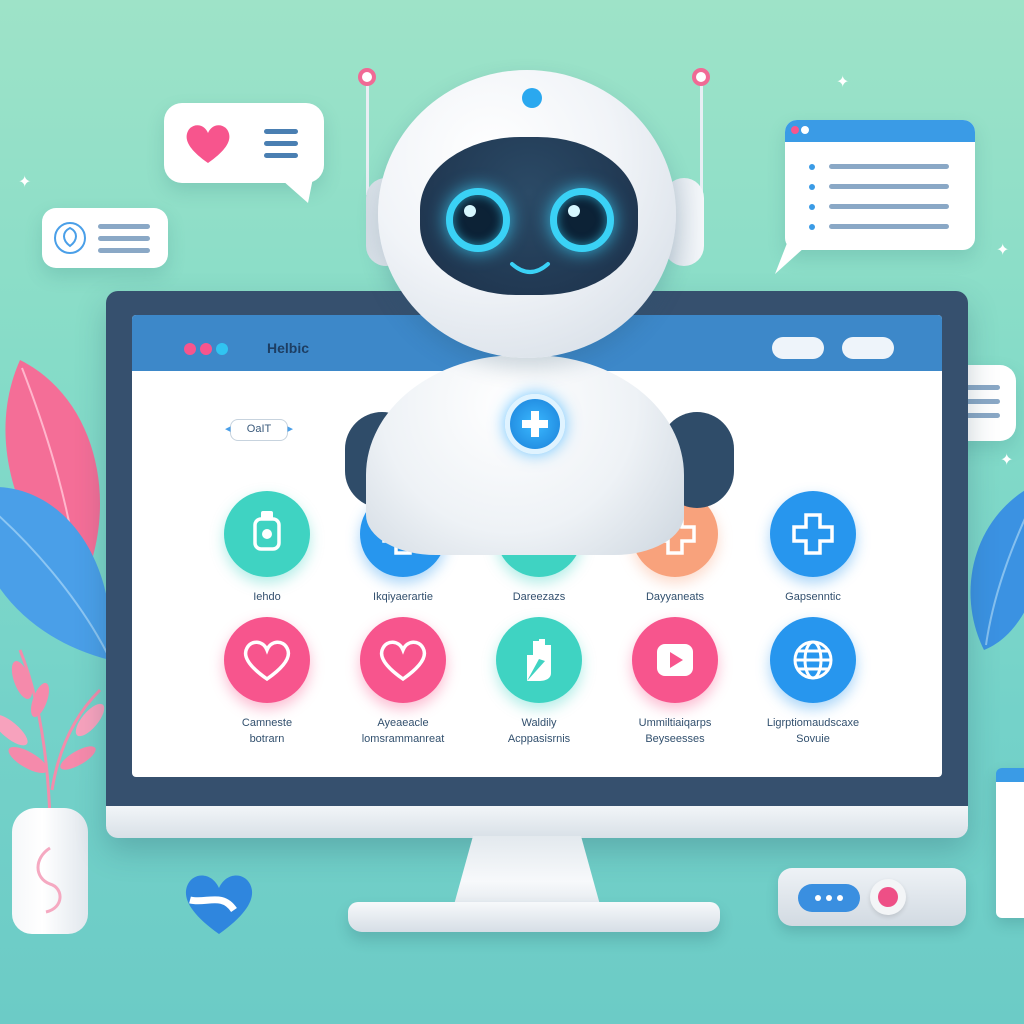 This screenshot has width=1024, height=1024. Describe the element at coordinates (367, 140) in the screenshot. I see `antenna-left` at that location.